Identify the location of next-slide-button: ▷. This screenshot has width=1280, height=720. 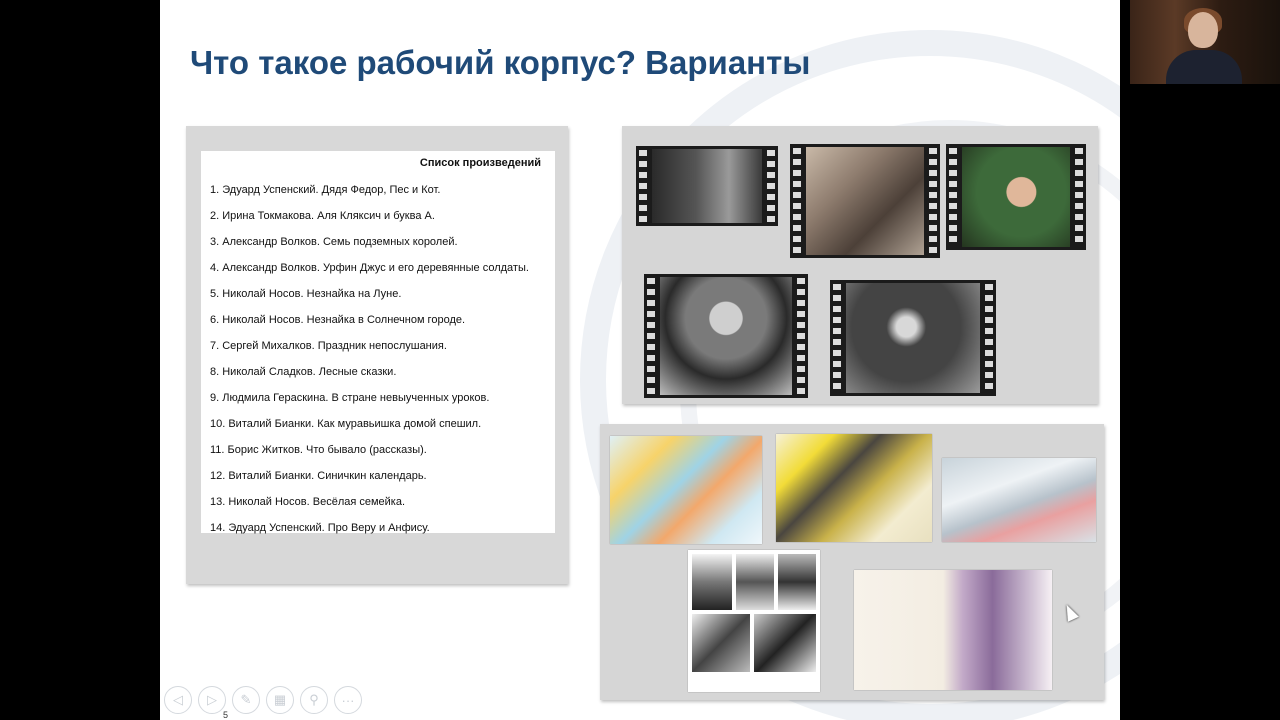
(212, 700).